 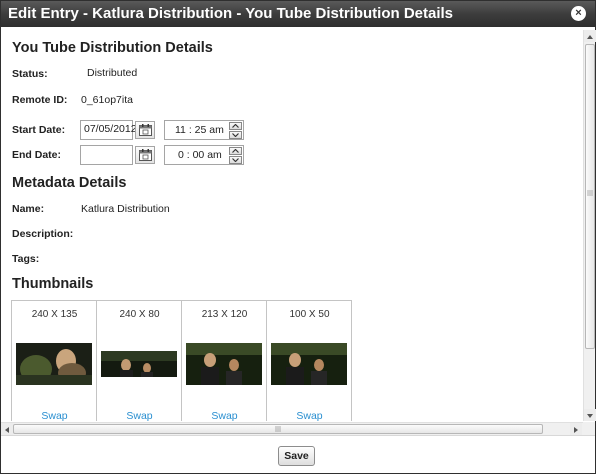 What do you see at coordinates (7, 429) in the screenshot?
I see `scroll-left-button` at bounding box center [7, 429].